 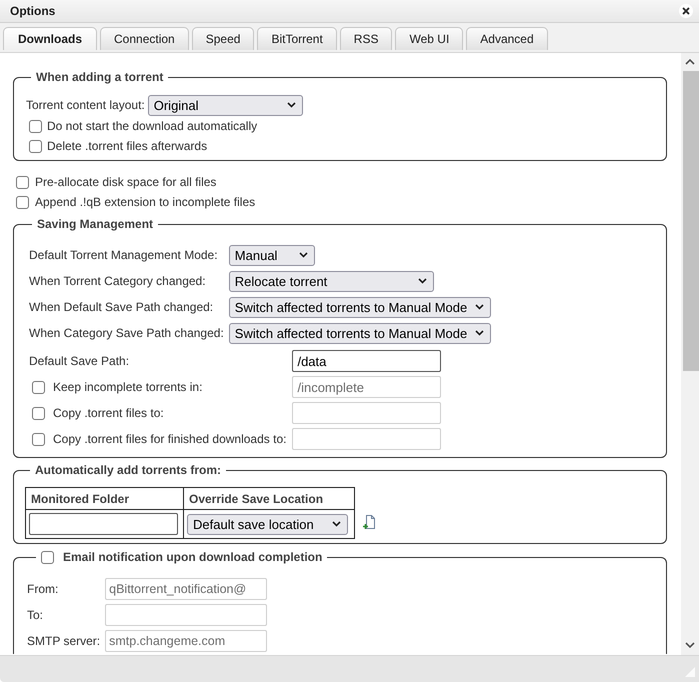 I want to click on tab: Speed, so click(x=223, y=38).